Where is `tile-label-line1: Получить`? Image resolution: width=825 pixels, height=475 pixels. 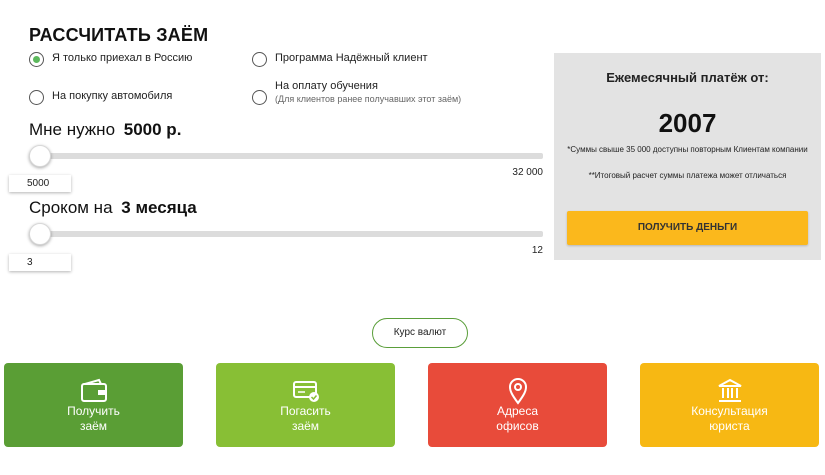
tile-label-line1: Получить is located at coordinates (93, 411).